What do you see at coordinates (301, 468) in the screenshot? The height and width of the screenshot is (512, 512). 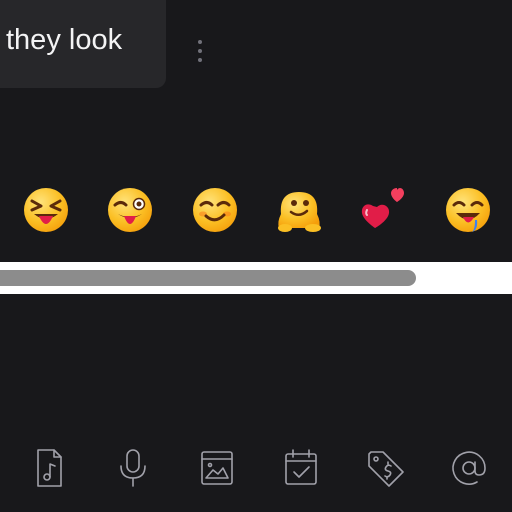 I see `calendar-check-icon` at bounding box center [301, 468].